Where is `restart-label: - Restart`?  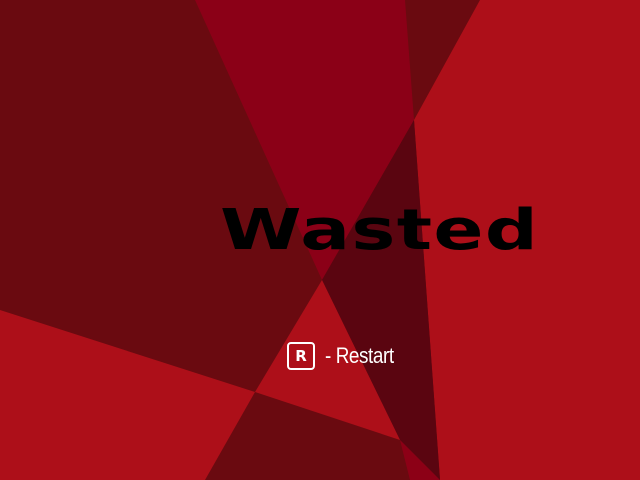 restart-label: - Restart is located at coordinates (359, 355).